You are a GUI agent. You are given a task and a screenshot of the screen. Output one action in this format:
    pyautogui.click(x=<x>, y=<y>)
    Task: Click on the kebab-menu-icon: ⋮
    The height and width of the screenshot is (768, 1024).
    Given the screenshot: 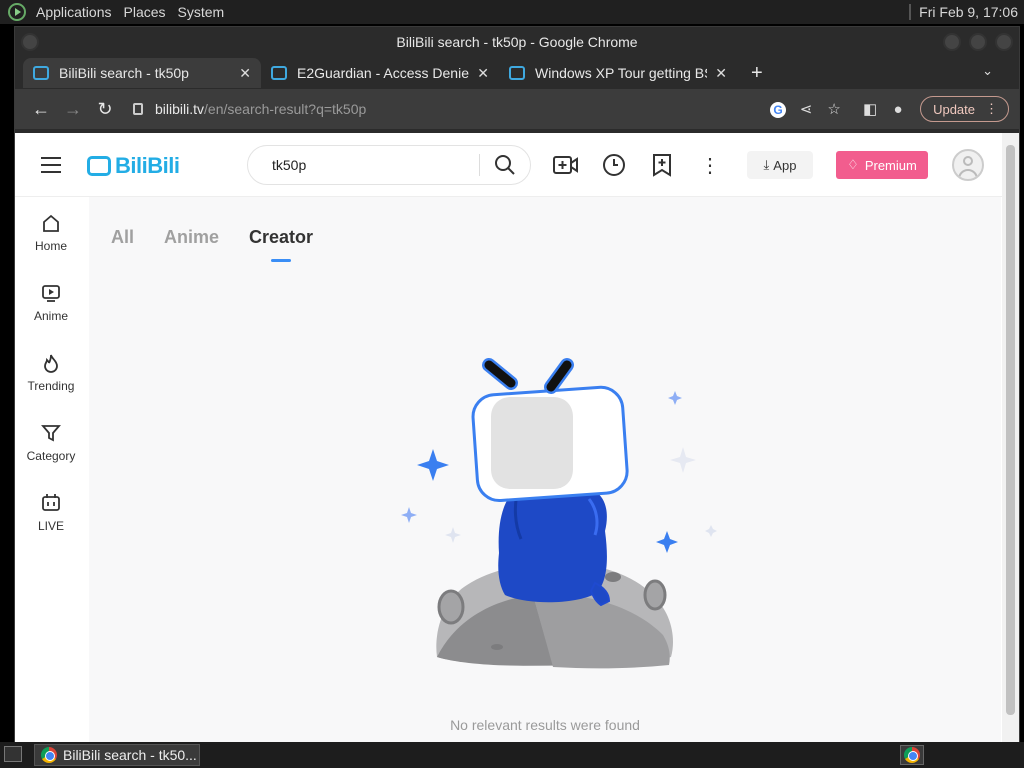 What is the action you would take?
    pyautogui.click(x=991, y=108)
    